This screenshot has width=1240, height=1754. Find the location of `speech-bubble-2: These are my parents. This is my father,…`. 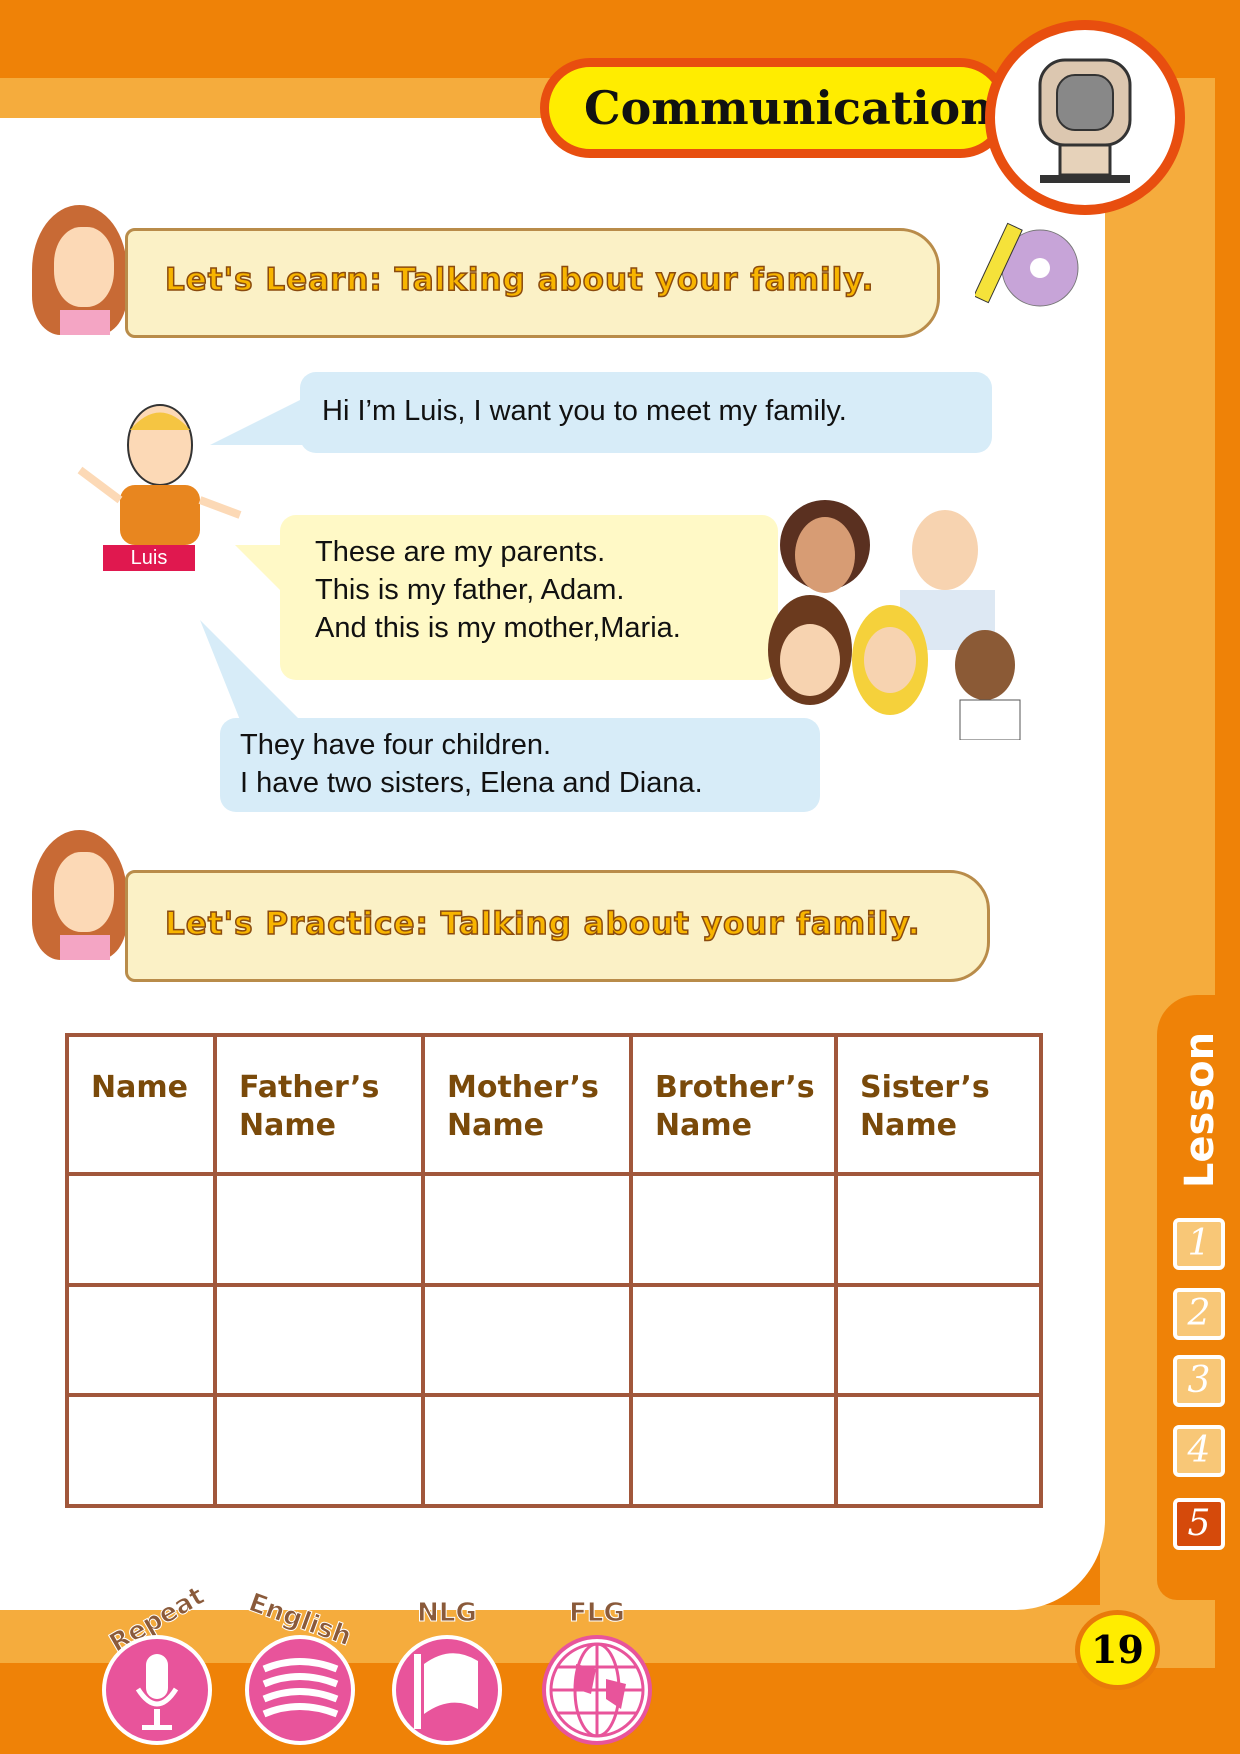

speech-bubble-2: These are my parents. This is my father,… is located at coordinates (529, 597).